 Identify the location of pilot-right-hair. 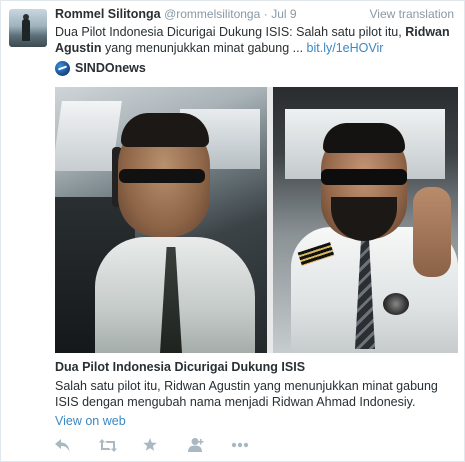
(364, 138).